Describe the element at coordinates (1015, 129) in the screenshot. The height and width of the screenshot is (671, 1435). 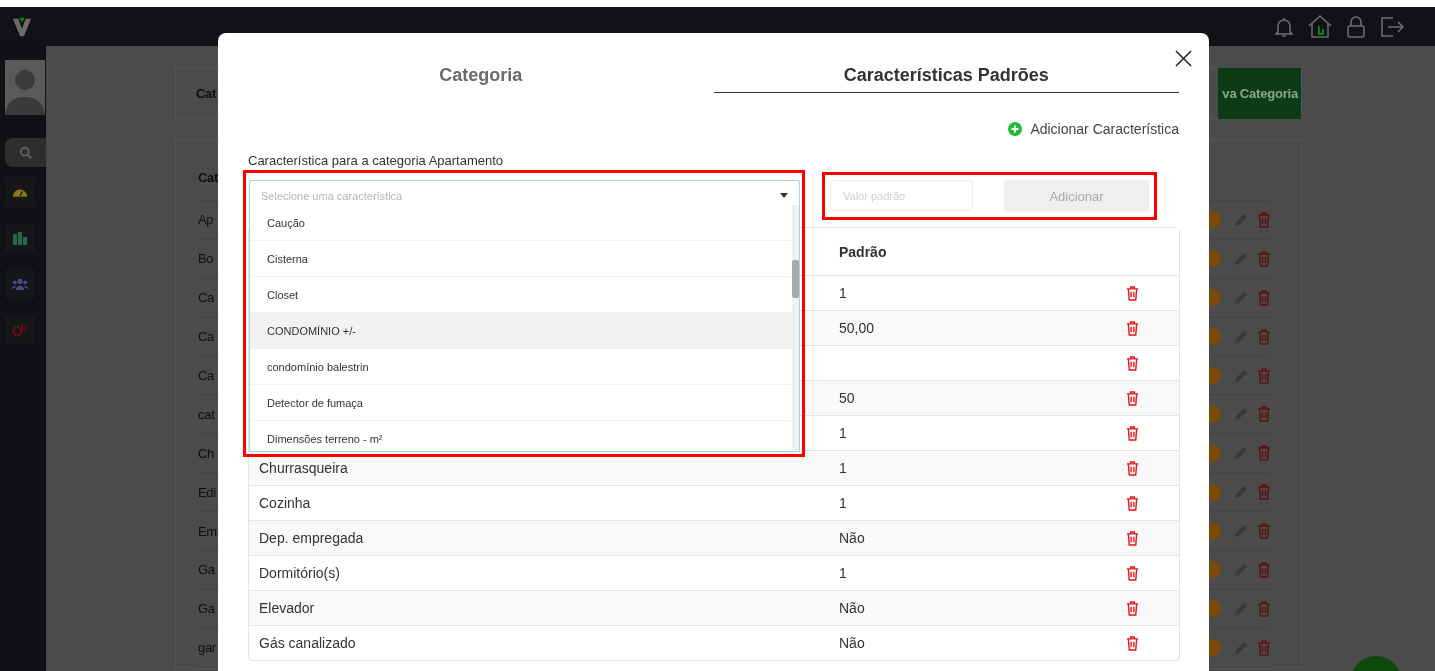
I see `plus-circle-icon` at that location.